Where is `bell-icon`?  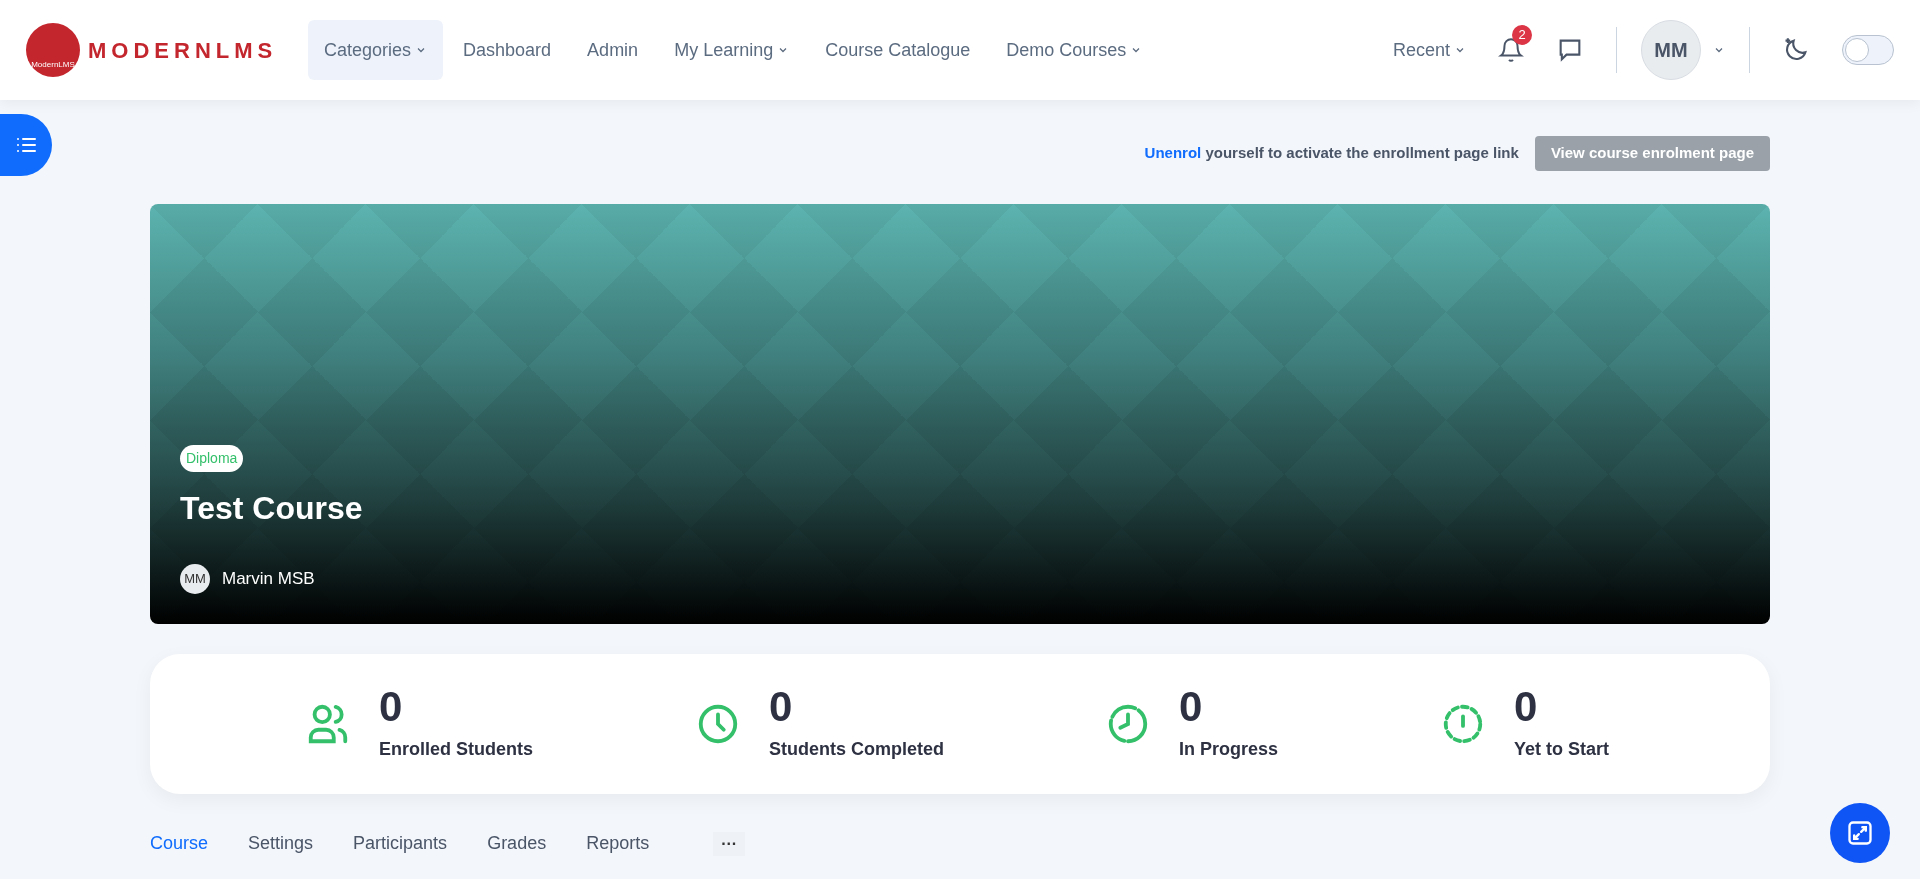
bell-icon is located at coordinates (1511, 50).